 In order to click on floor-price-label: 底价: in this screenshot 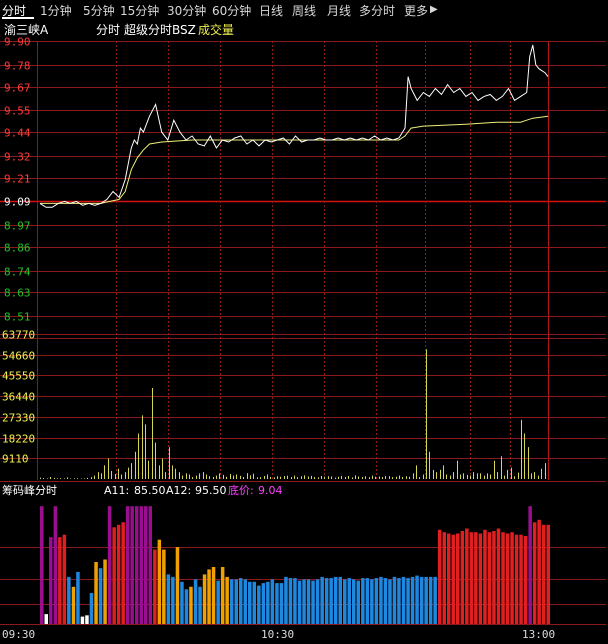, I will do `click(241, 490)`.